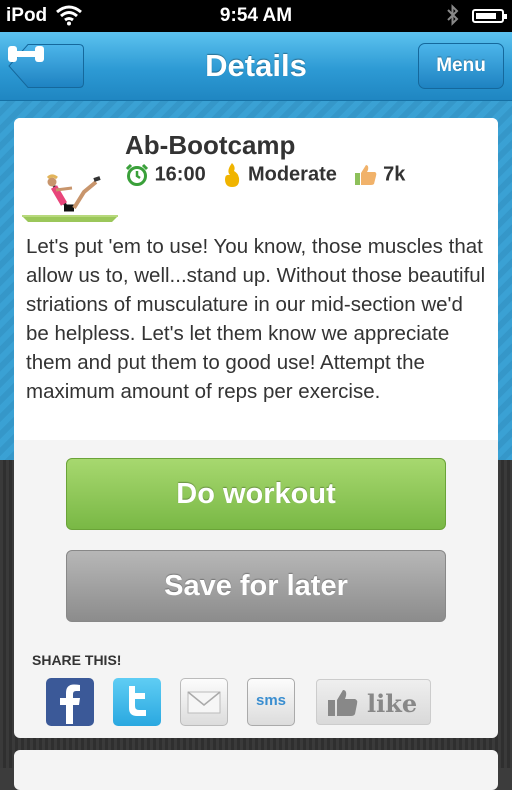  What do you see at coordinates (256, 586) in the screenshot?
I see `save-for-later-button: Save for later` at bounding box center [256, 586].